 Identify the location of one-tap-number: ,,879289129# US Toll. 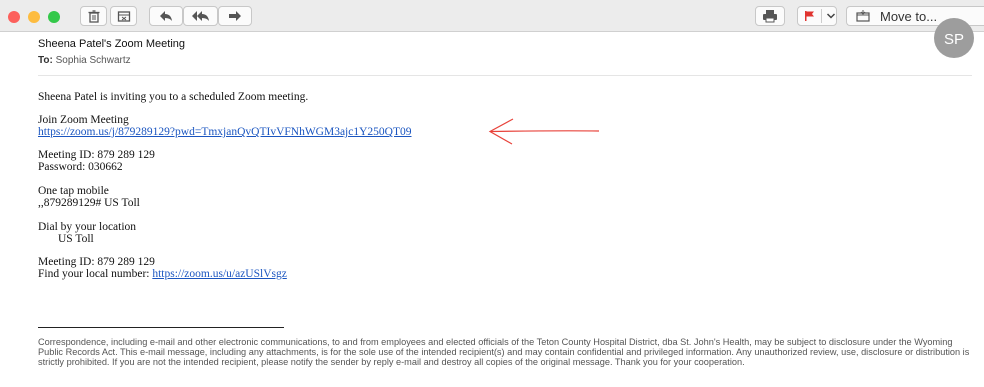
(89, 203).